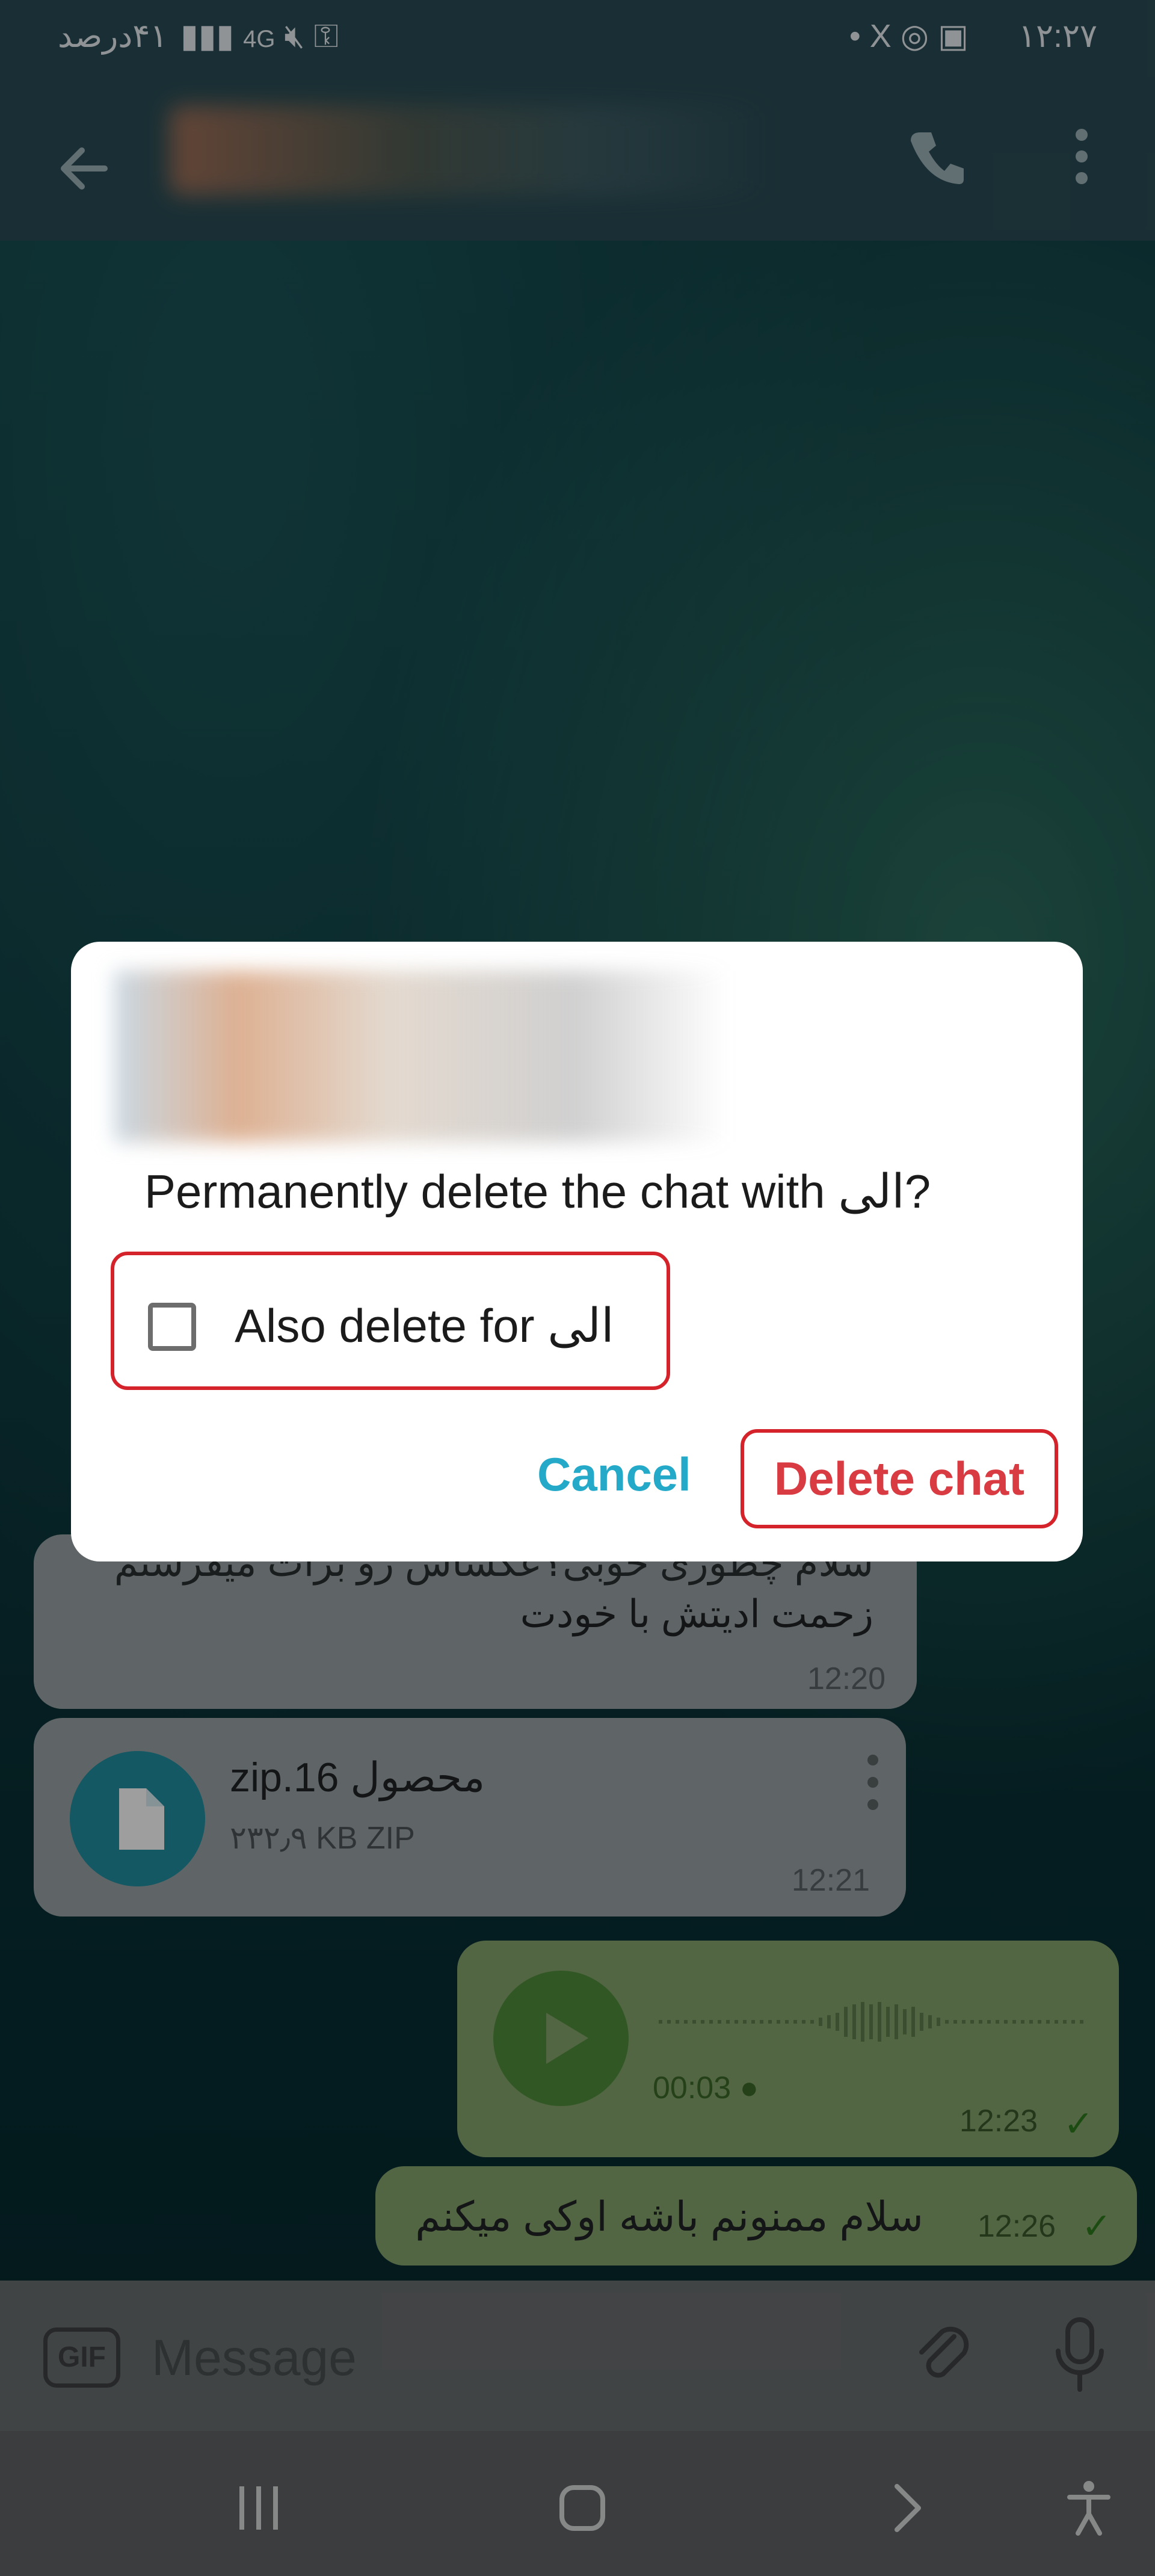 The width and height of the screenshot is (1155, 2576). Describe the element at coordinates (421, 1056) in the screenshot. I see `blurred-contact-header` at that location.